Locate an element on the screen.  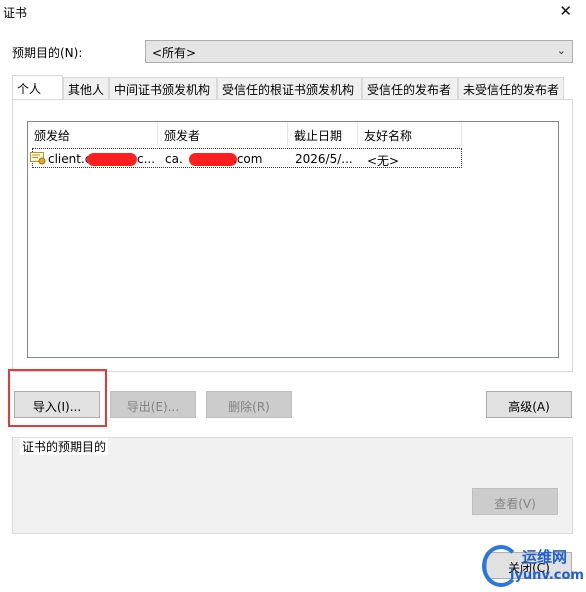
list-header: 颁发给 颁发者 截止日期 友好名称 is located at coordinates (293, 134).